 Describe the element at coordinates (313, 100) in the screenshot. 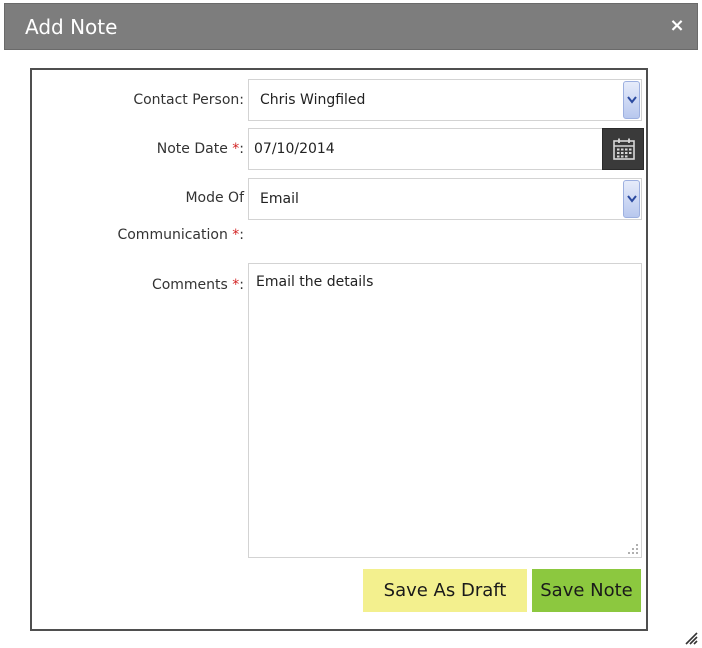

I see `contact-person-value: Chris Wingfiled` at that location.